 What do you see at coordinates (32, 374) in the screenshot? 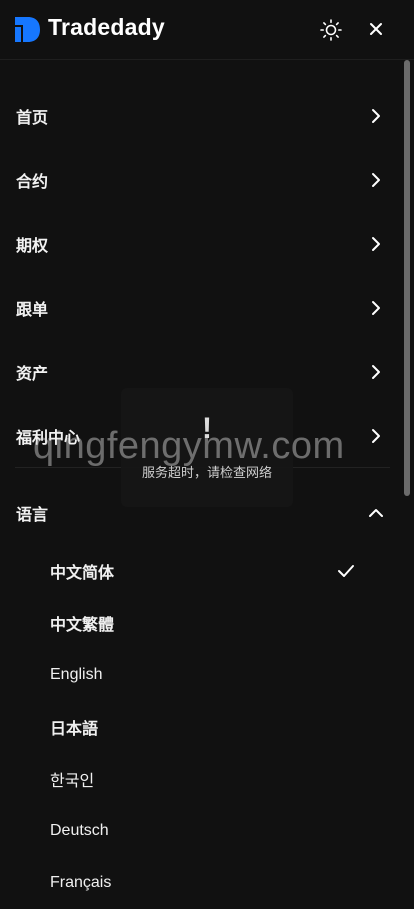
I see `menu-item-label: 资产` at bounding box center [32, 374].